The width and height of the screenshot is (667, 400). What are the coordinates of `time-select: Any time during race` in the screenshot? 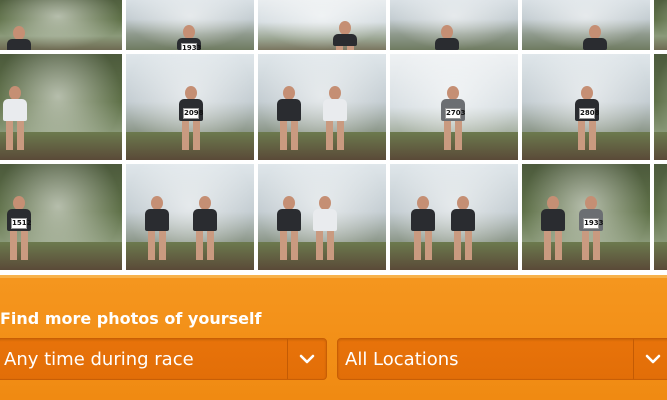 It's located at (163, 359).